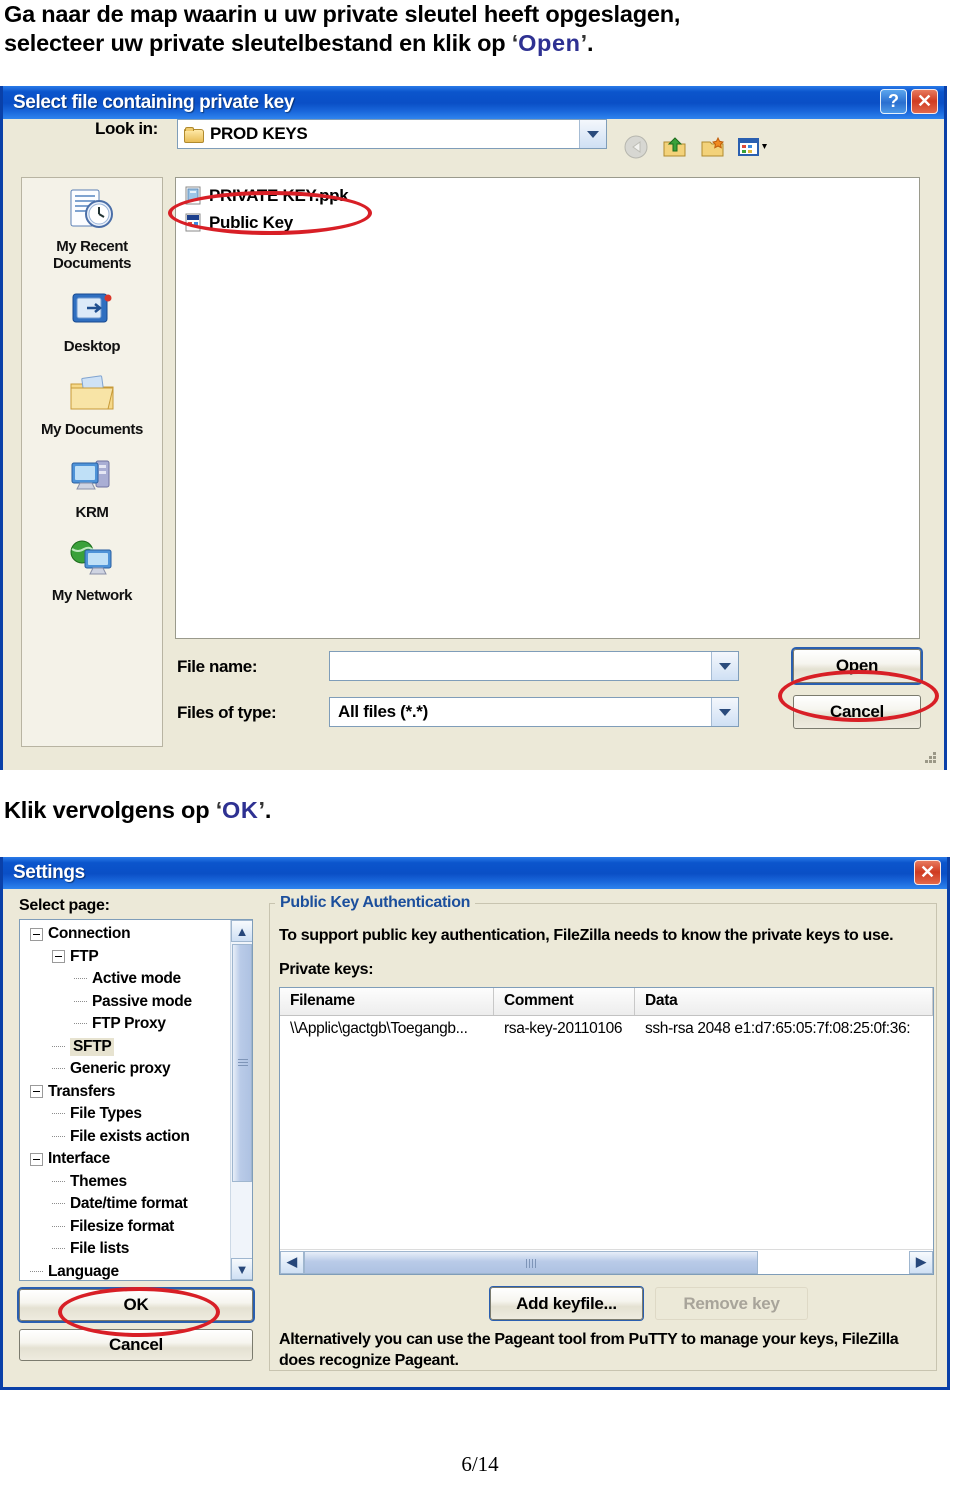 The height and width of the screenshot is (1502, 960). I want to click on instruction-accent-open: Open, so click(549, 43).